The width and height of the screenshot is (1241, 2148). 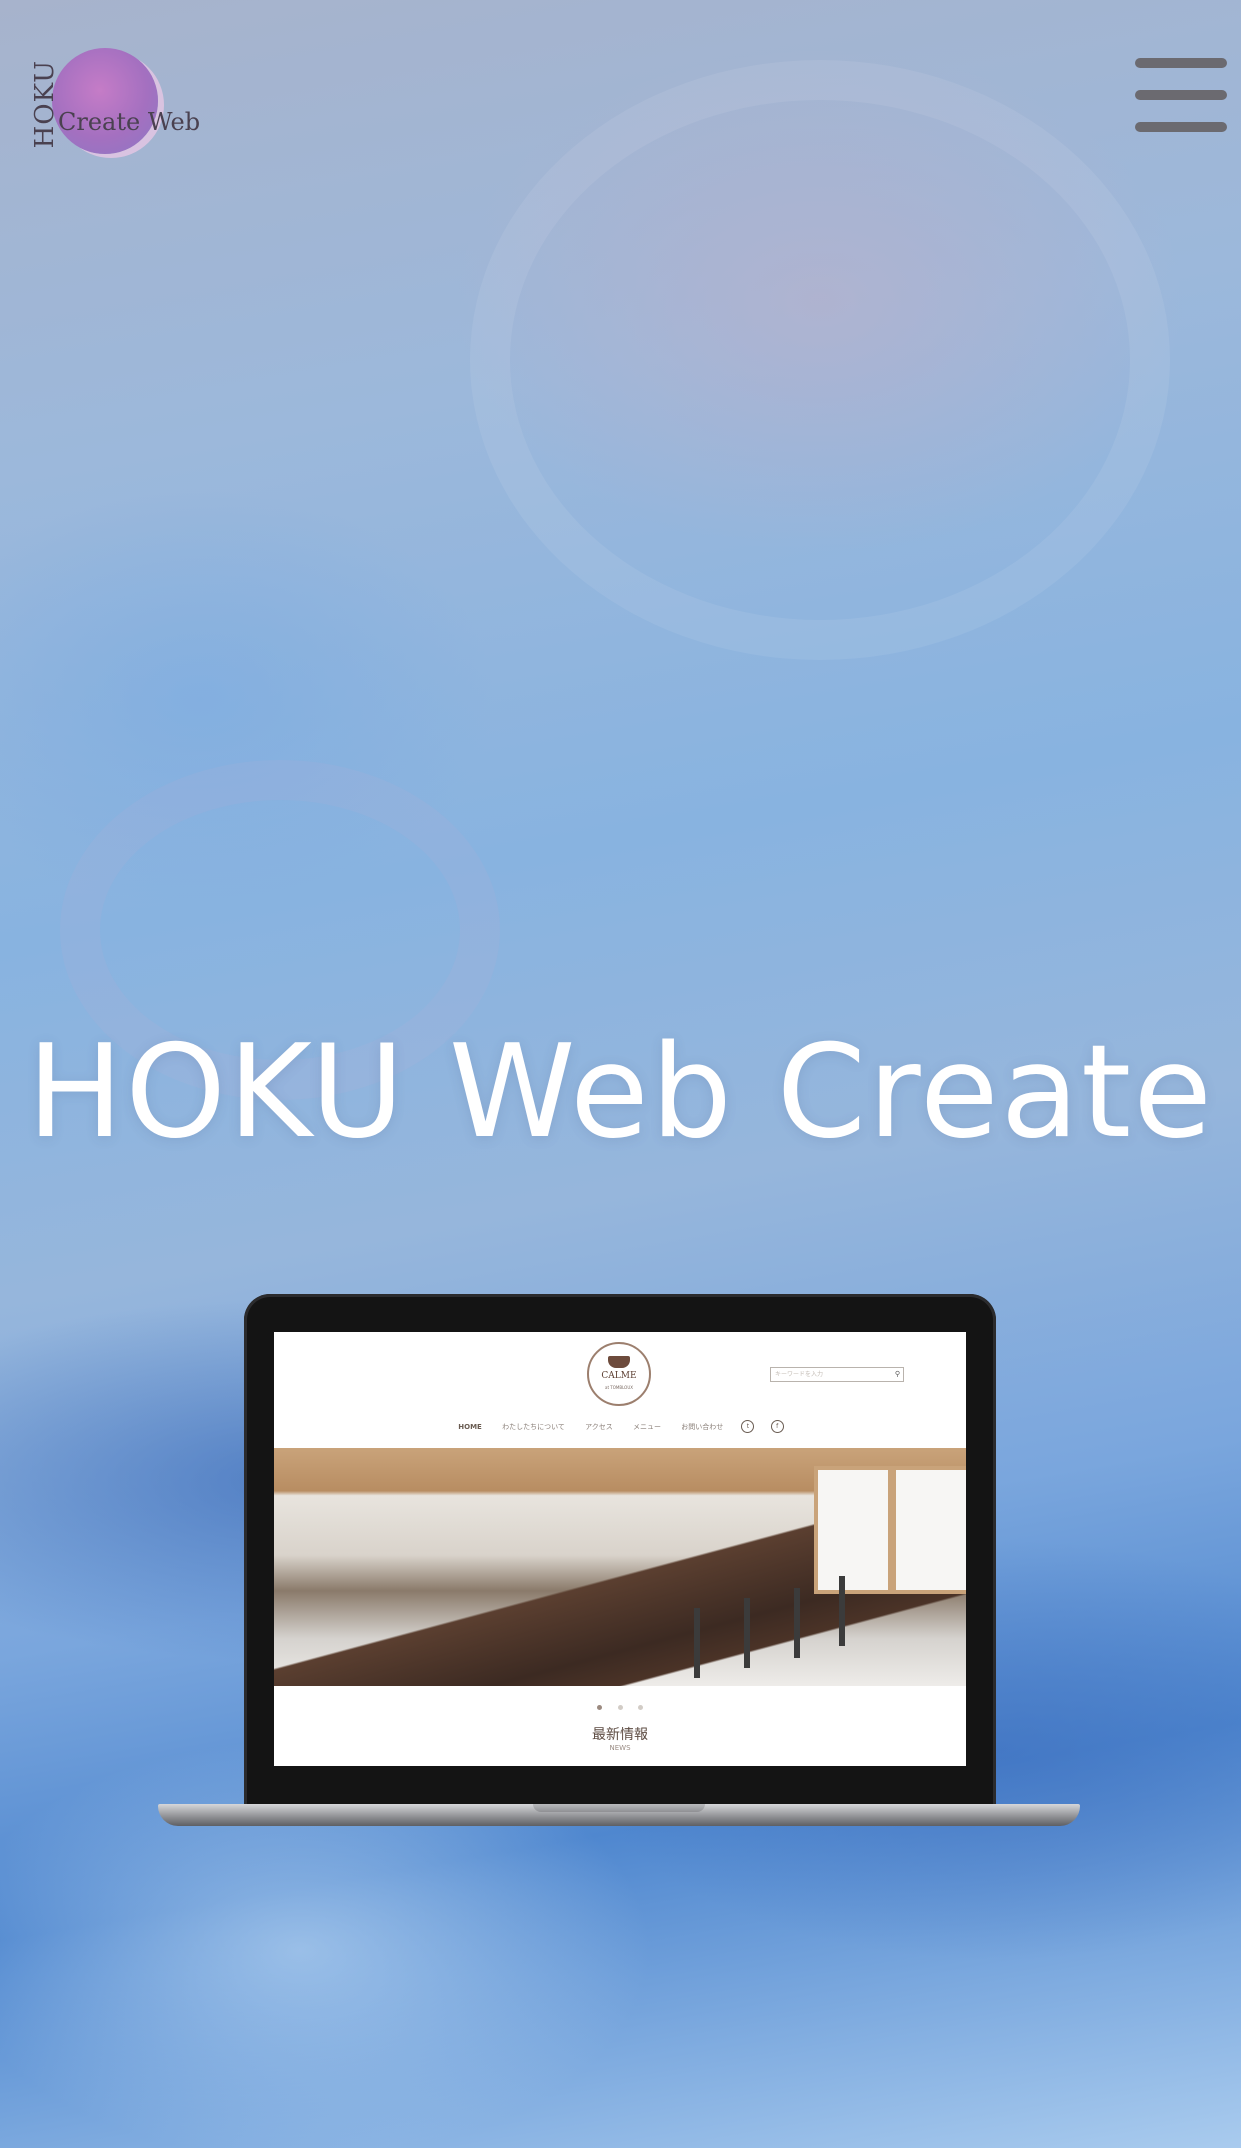 What do you see at coordinates (620, 1567) in the screenshot?
I see `preview-hero-photo` at bounding box center [620, 1567].